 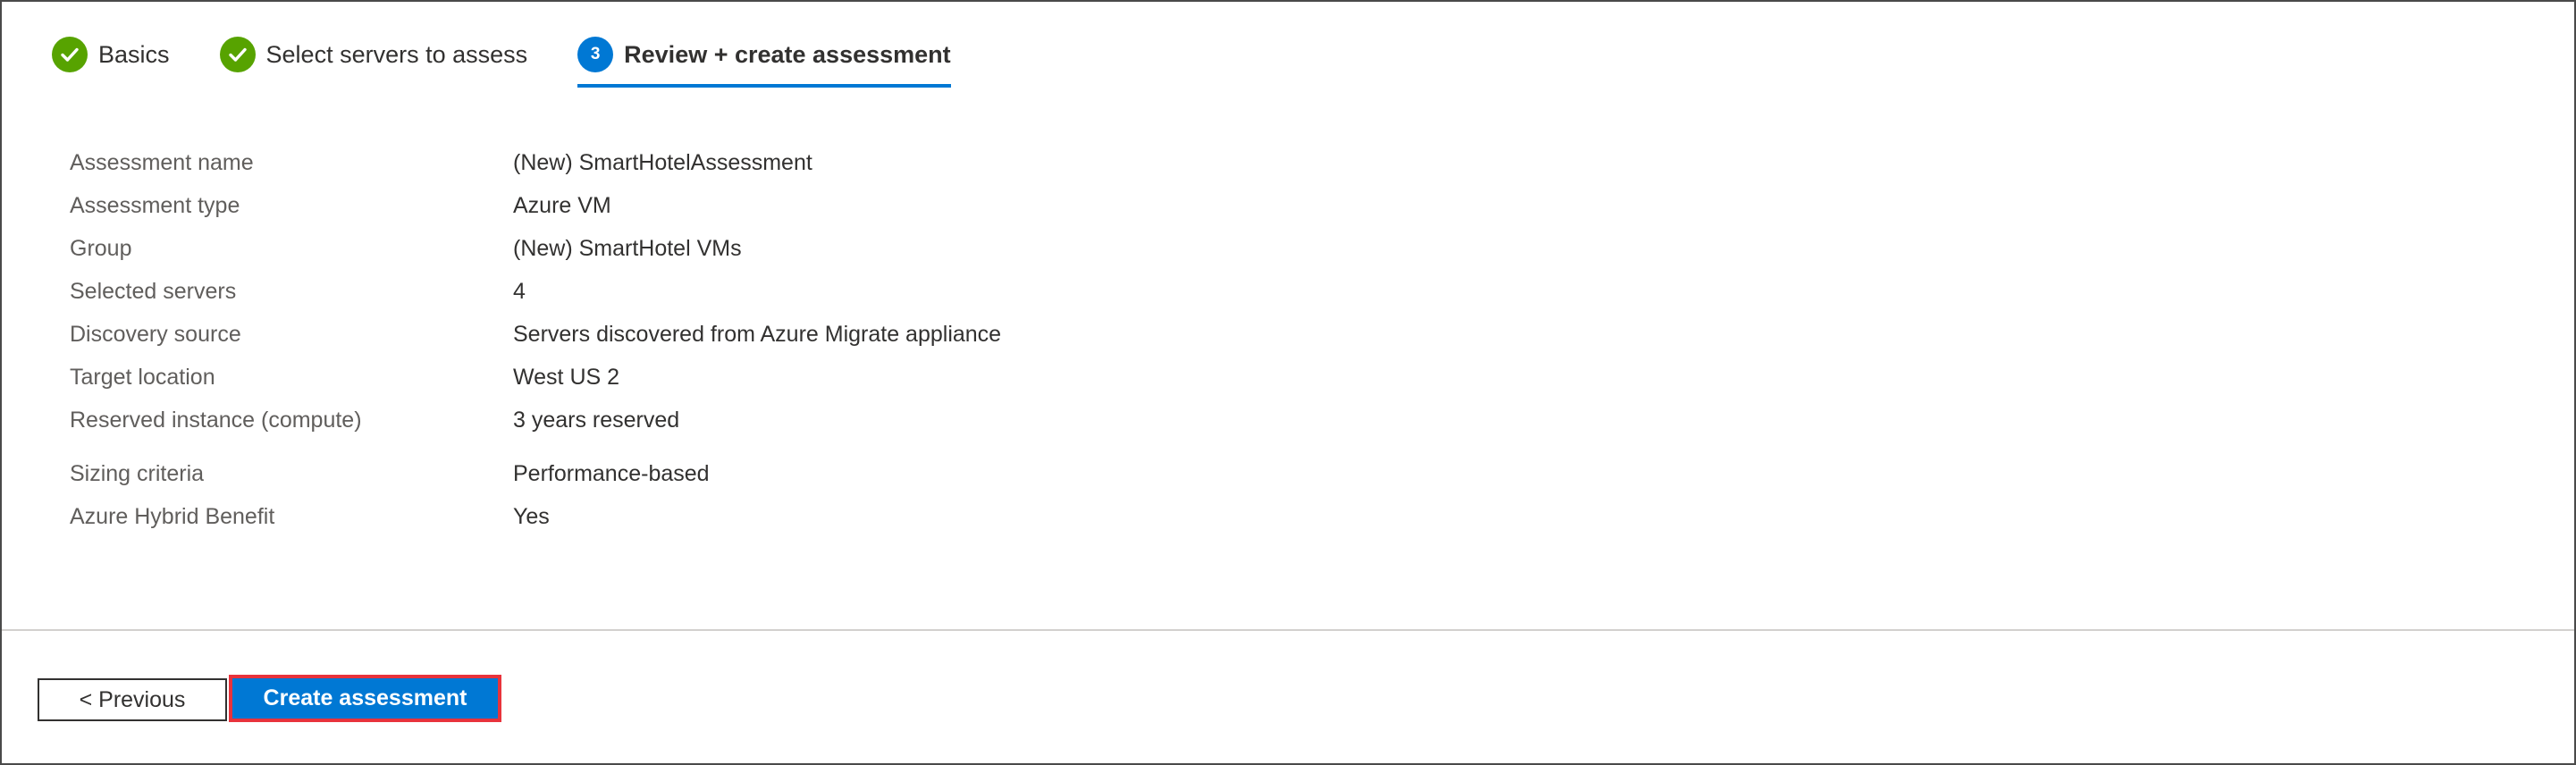 What do you see at coordinates (663, 162) in the screenshot?
I see `summary-value: (New) SmartHotelAssessment` at bounding box center [663, 162].